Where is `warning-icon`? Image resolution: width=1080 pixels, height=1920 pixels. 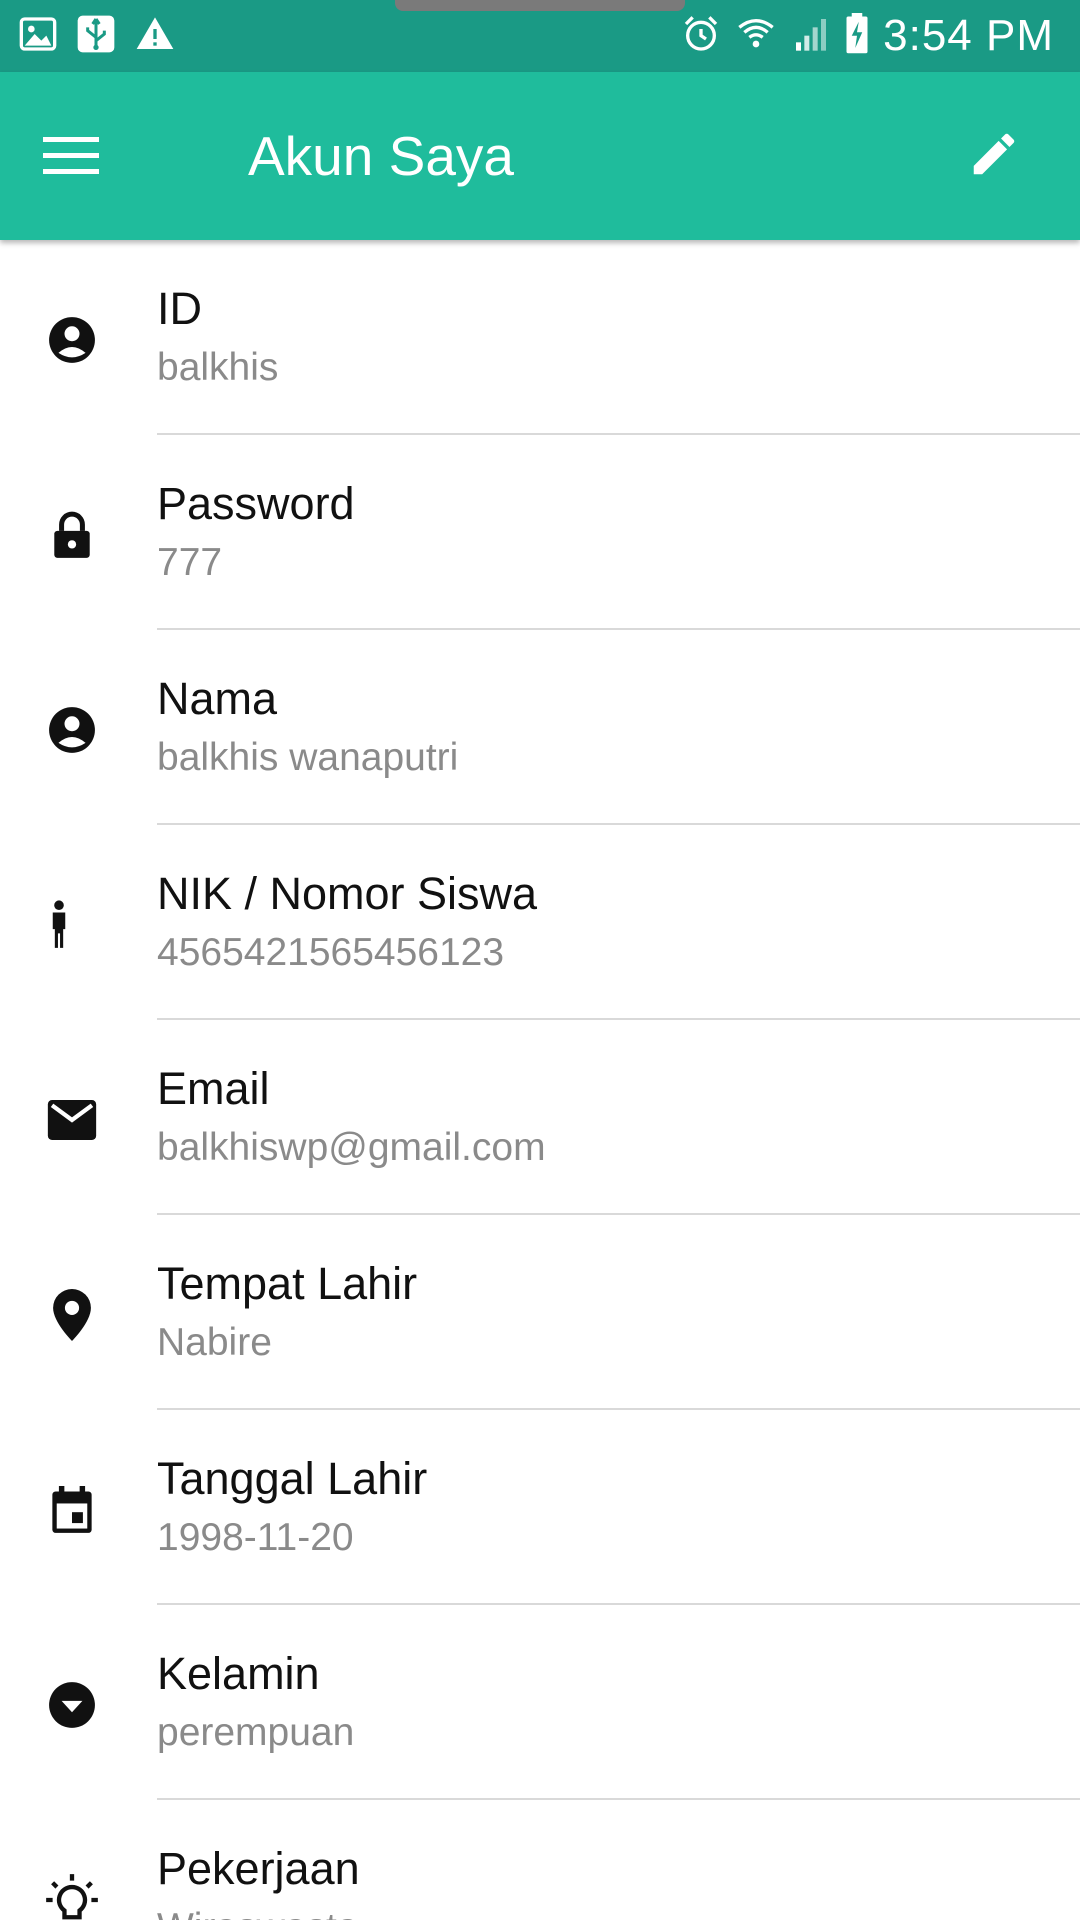
warning-icon is located at coordinates (155, 36).